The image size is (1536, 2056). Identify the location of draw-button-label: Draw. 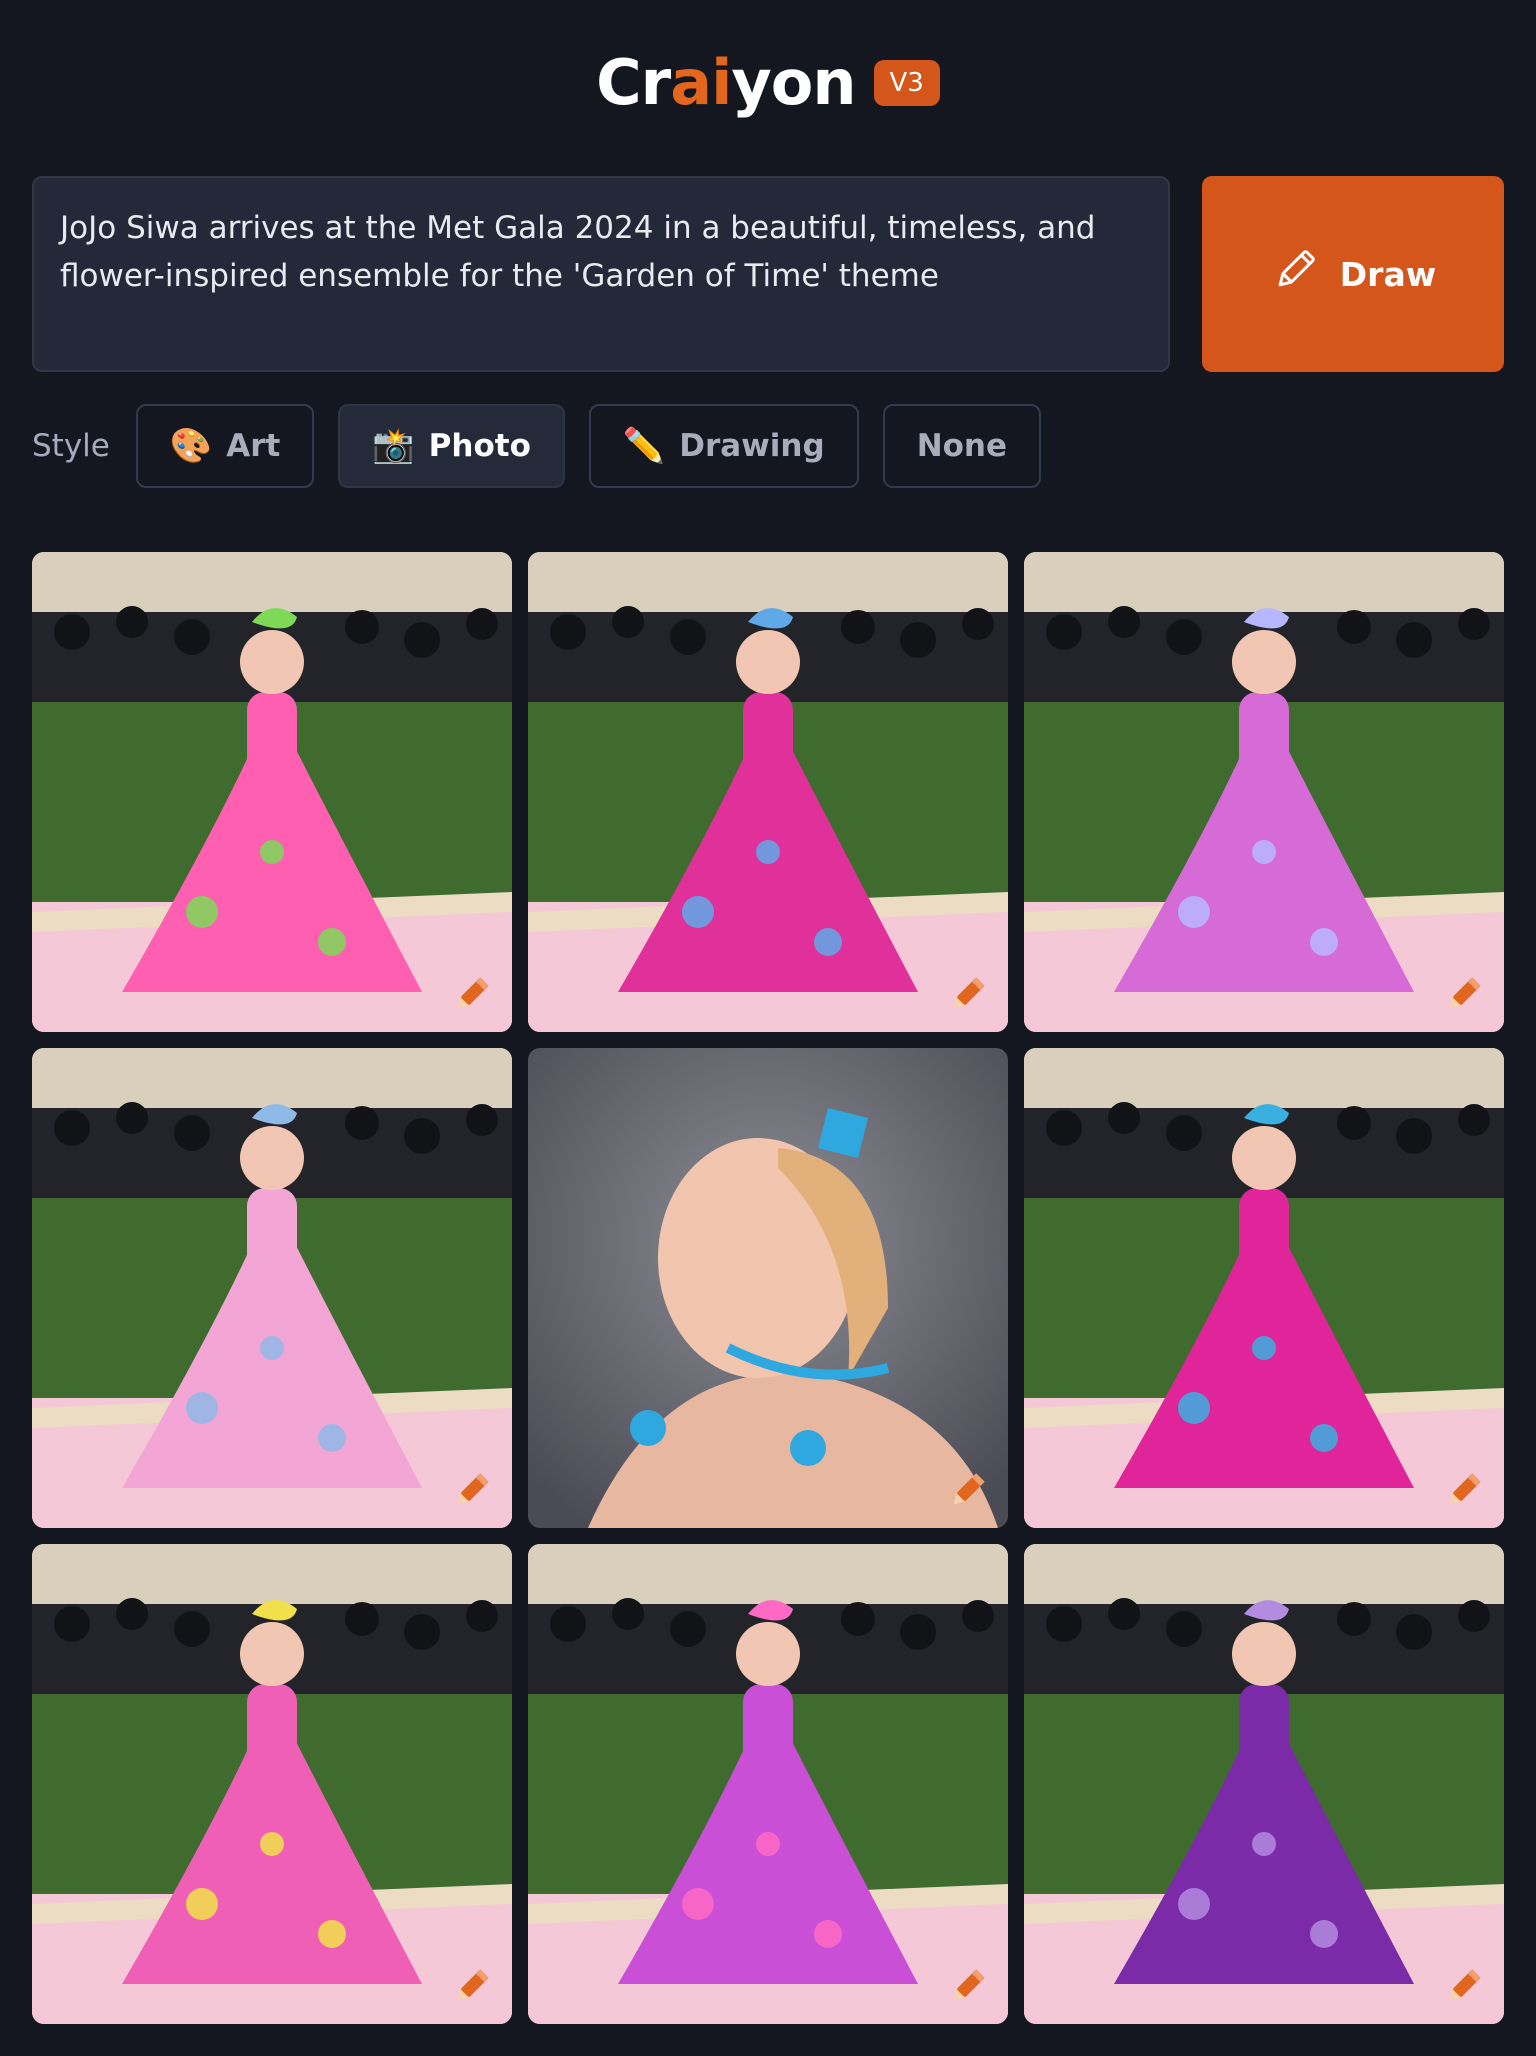
(1388, 274).